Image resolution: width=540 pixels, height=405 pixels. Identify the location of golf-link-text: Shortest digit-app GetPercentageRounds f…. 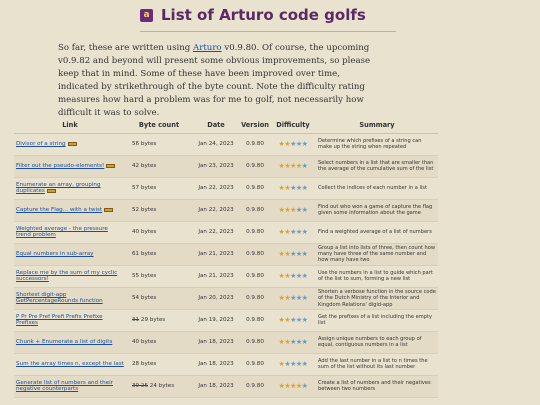
(59, 298).